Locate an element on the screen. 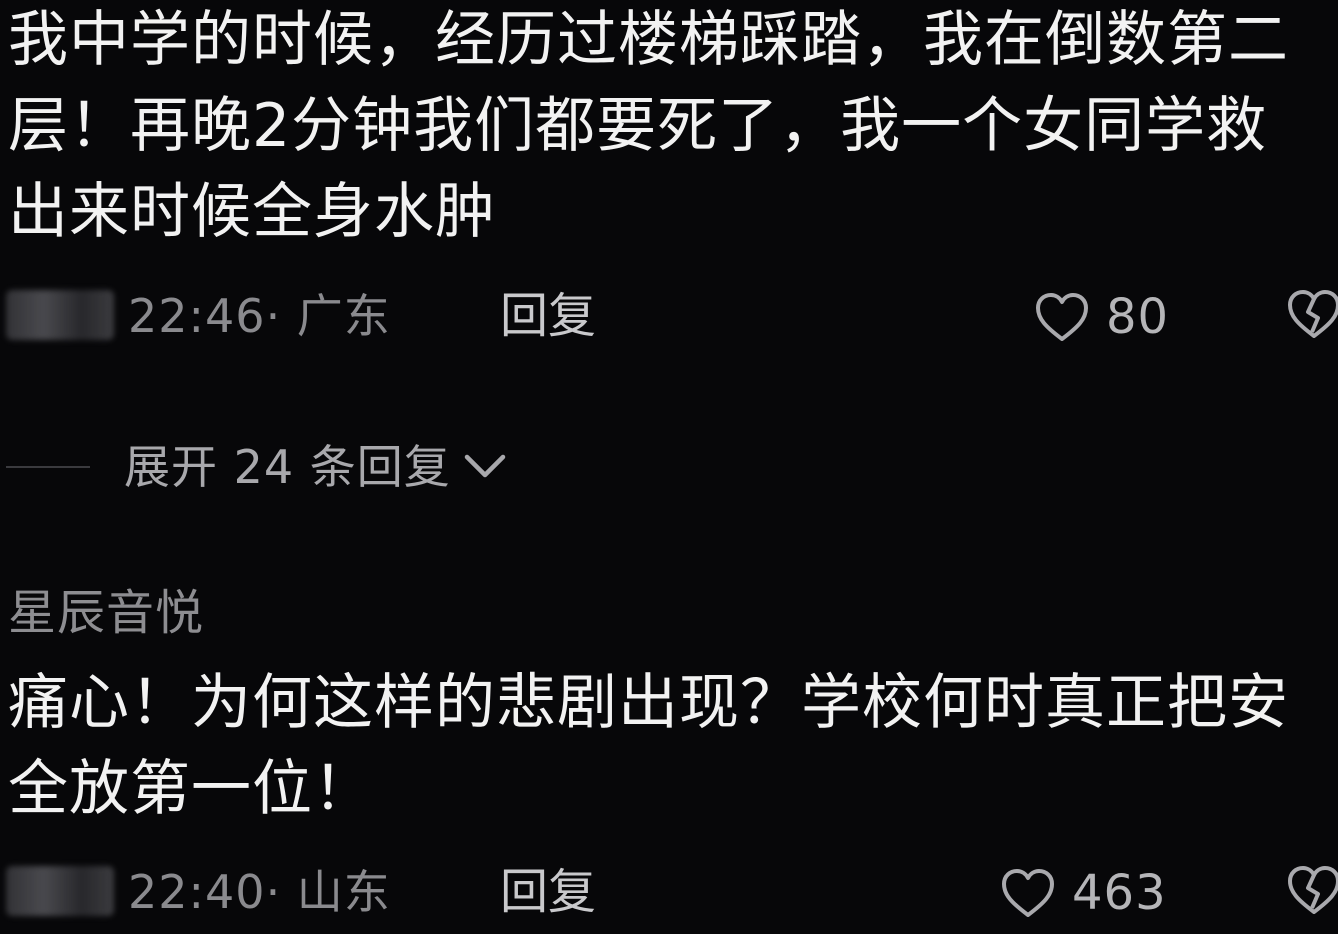 The width and height of the screenshot is (1338, 934). divider-line is located at coordinates (48, 467).